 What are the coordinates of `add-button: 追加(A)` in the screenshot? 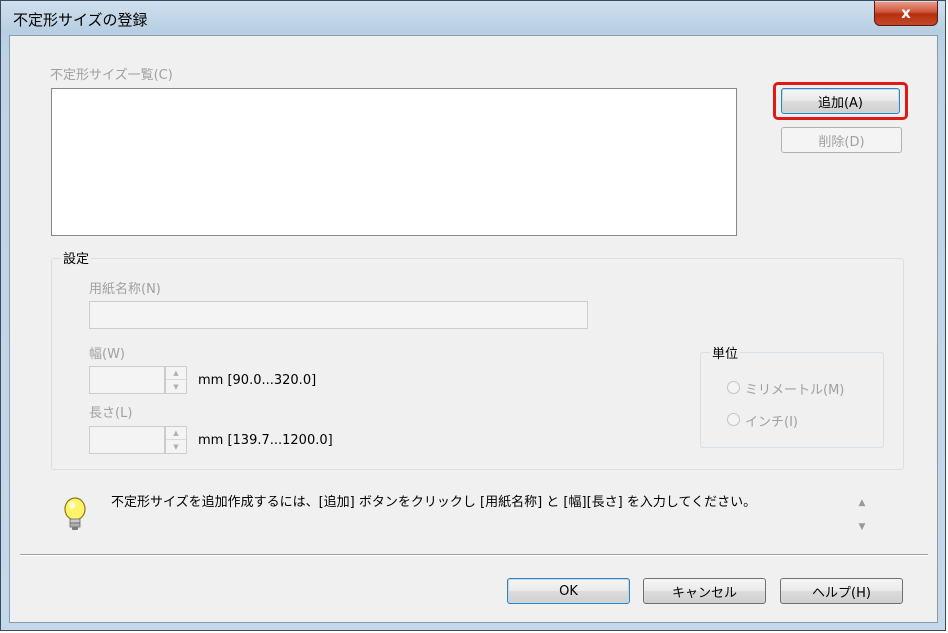 It's located at (840, 101).